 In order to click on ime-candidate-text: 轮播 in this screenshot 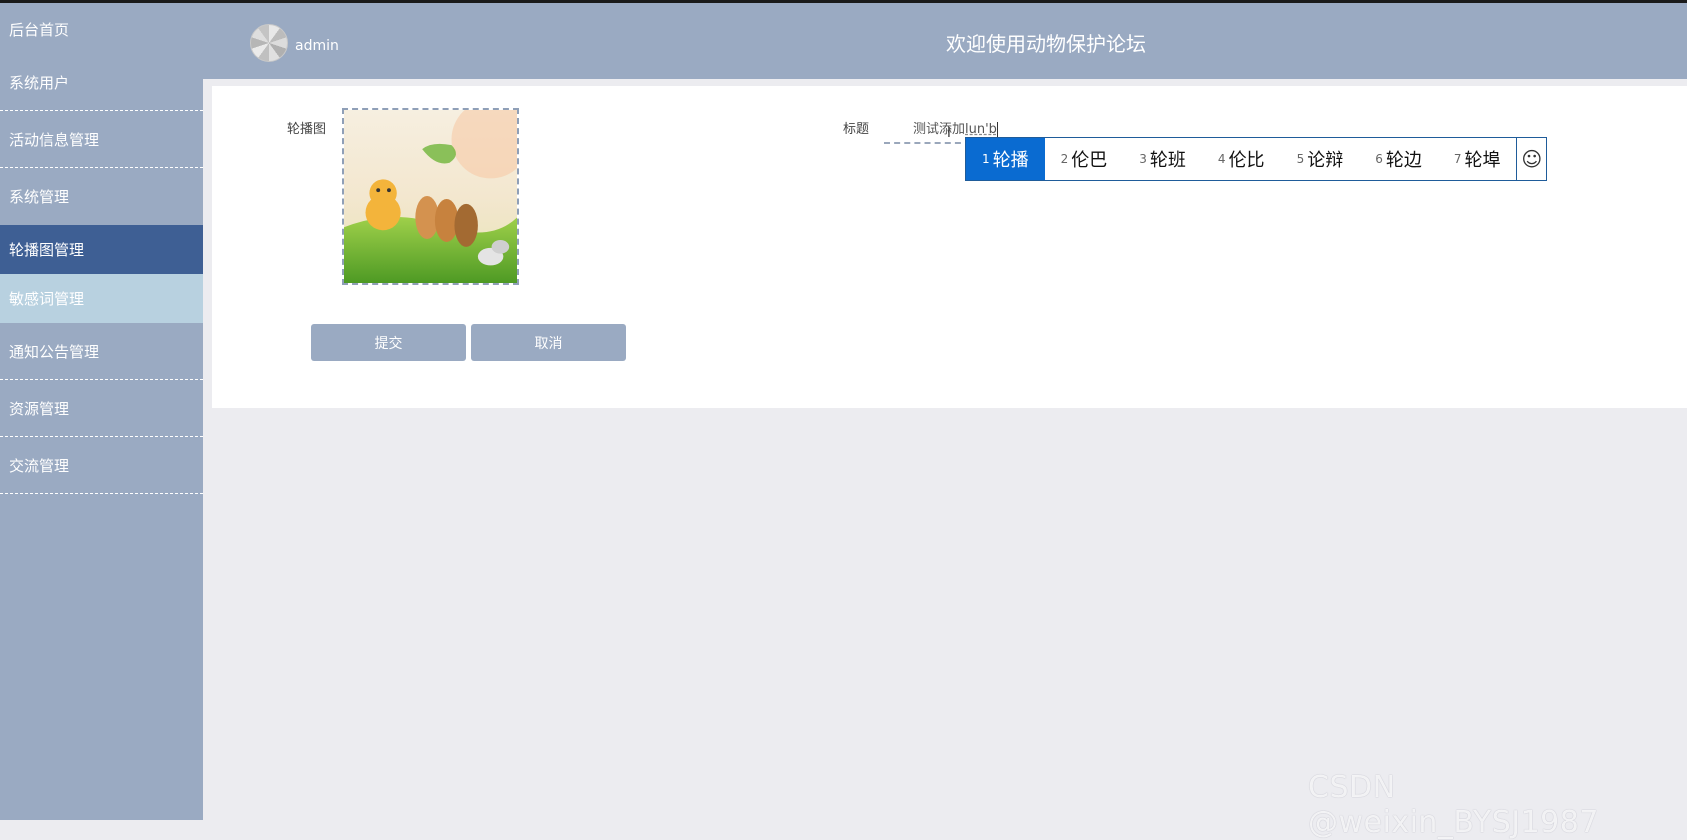, I will do `click(1010, 160)`.